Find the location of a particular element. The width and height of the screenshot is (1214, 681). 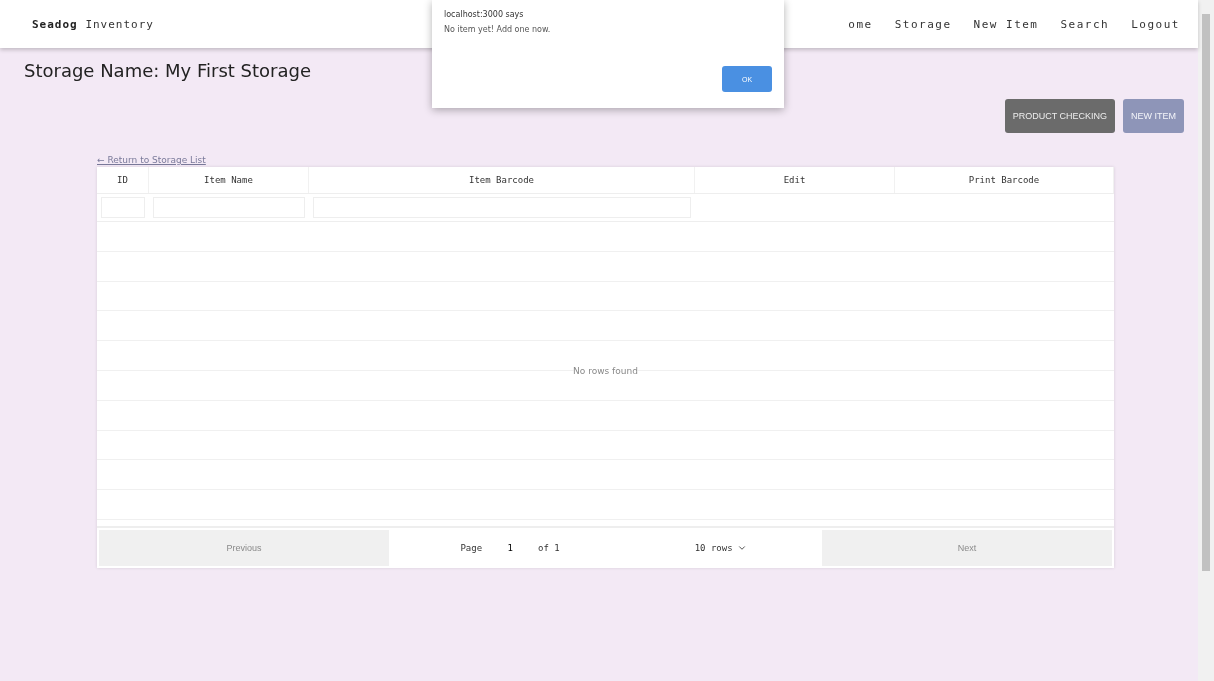

column-header: ID is located at coordinates (123, 180).